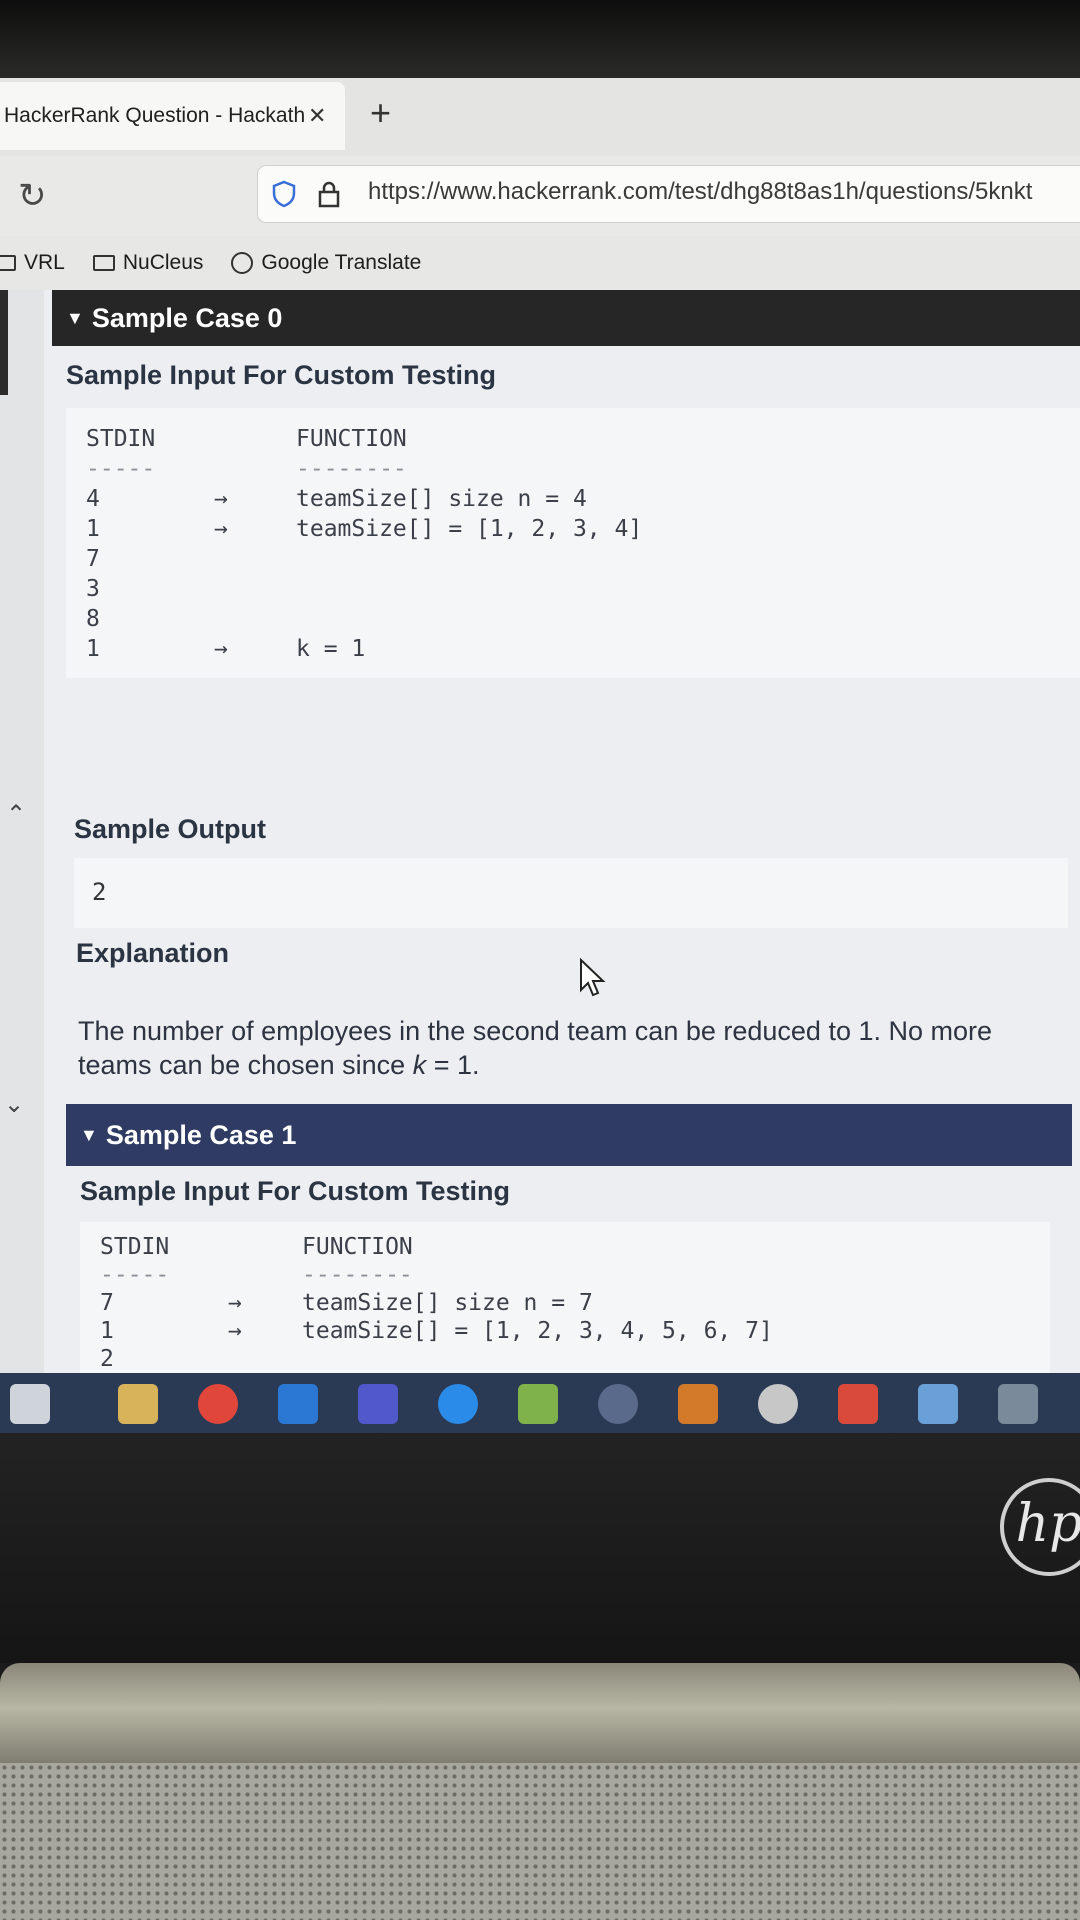 The width and height of the screenshot is (1080, 1920). Describe the element at coordinates (698, 1404) in the screenshot. I see `app-icon` at that location.